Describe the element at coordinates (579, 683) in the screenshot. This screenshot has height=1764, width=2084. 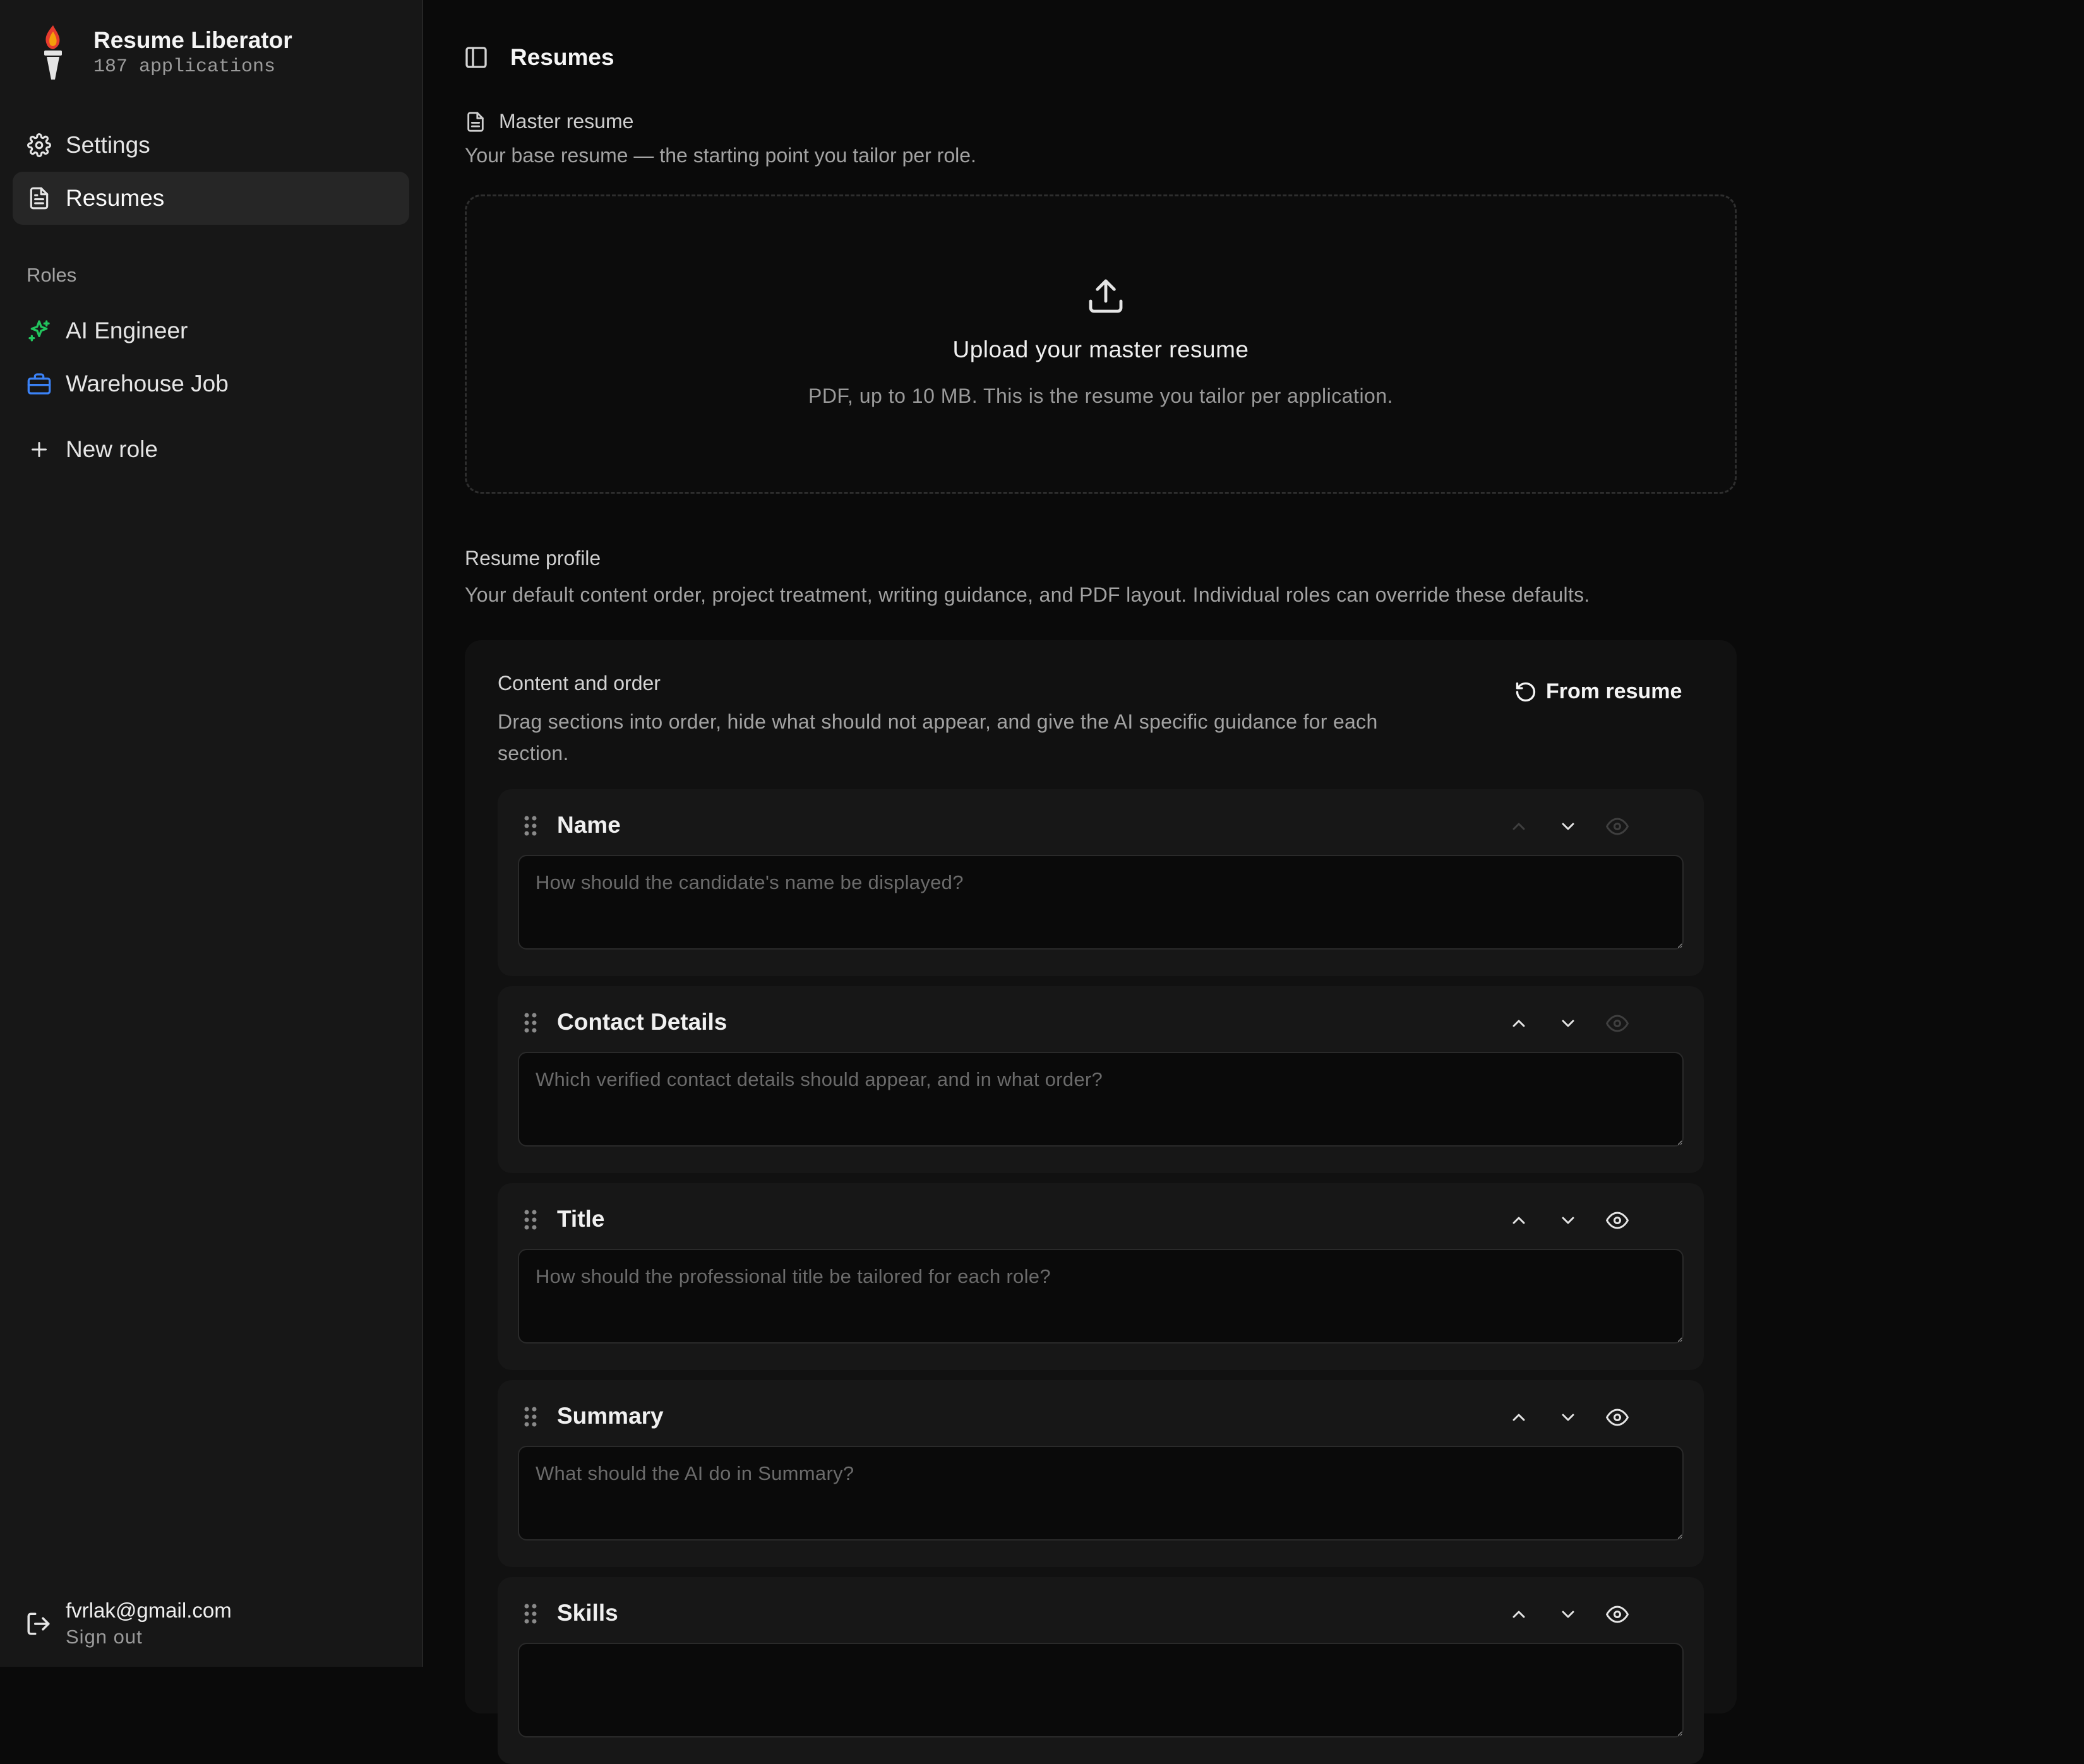
I see `content-order-title: Content and order` at that location.